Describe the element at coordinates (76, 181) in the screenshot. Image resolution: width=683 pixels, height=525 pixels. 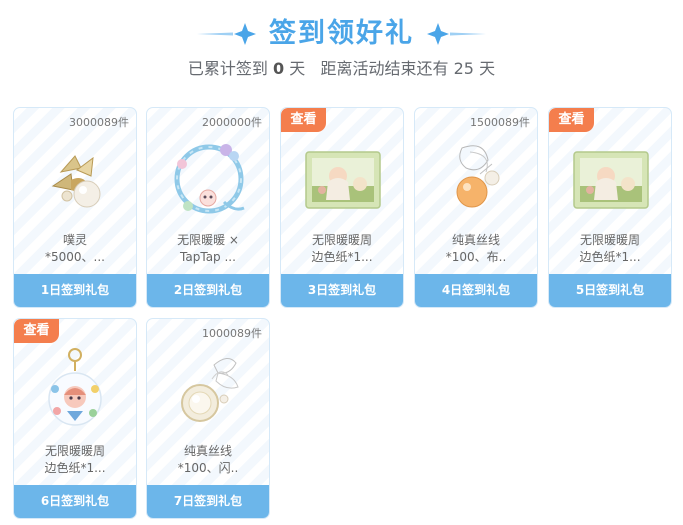
I see `pearl-bell-icon` at that location.